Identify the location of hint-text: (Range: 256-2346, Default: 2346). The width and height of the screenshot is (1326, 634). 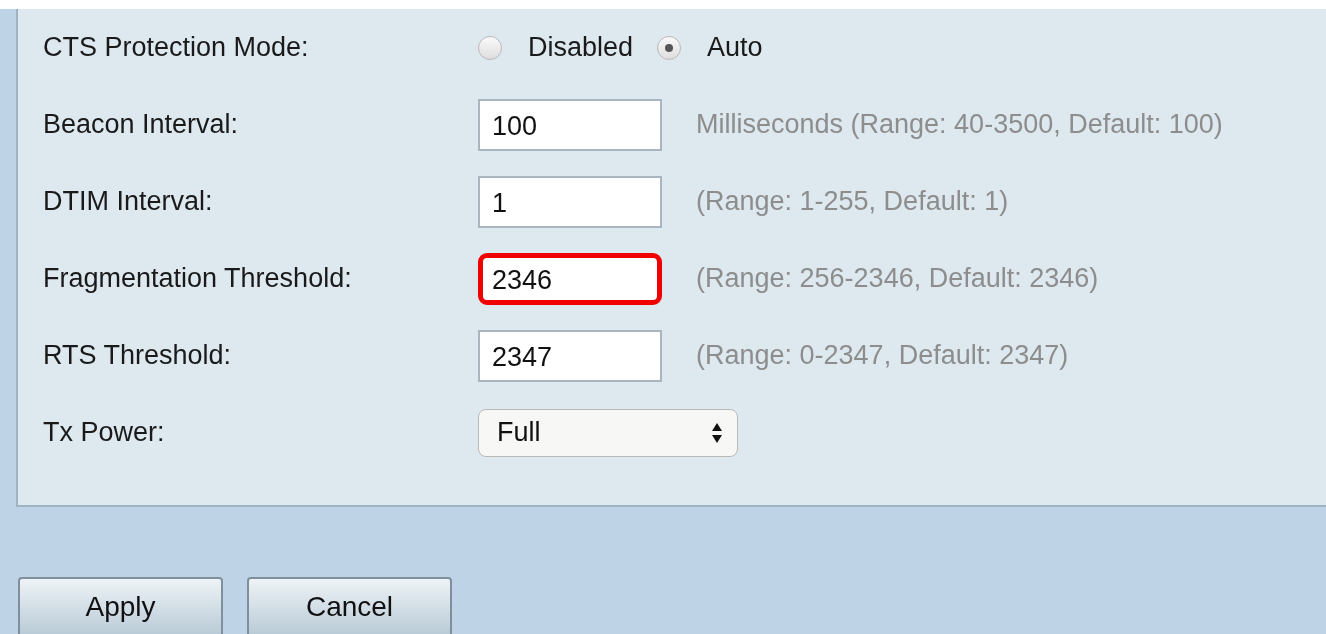
(897, 278).